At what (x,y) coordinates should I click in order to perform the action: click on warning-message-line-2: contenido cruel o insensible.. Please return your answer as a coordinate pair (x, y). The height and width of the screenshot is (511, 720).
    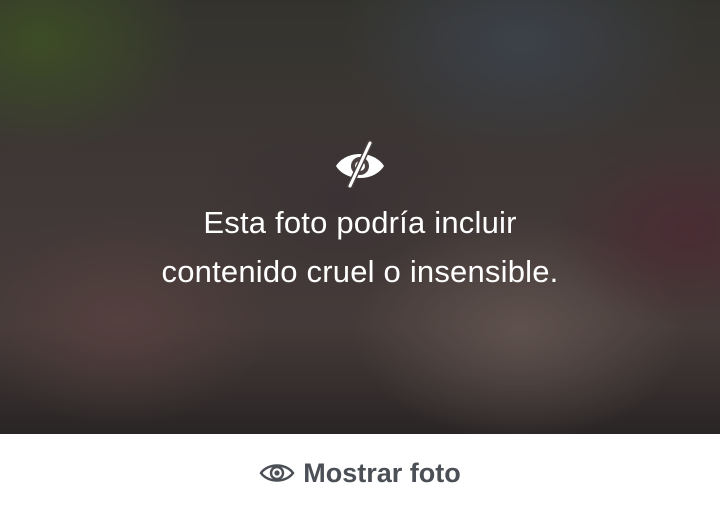
    Looking at the image, I should click on (360, 271).